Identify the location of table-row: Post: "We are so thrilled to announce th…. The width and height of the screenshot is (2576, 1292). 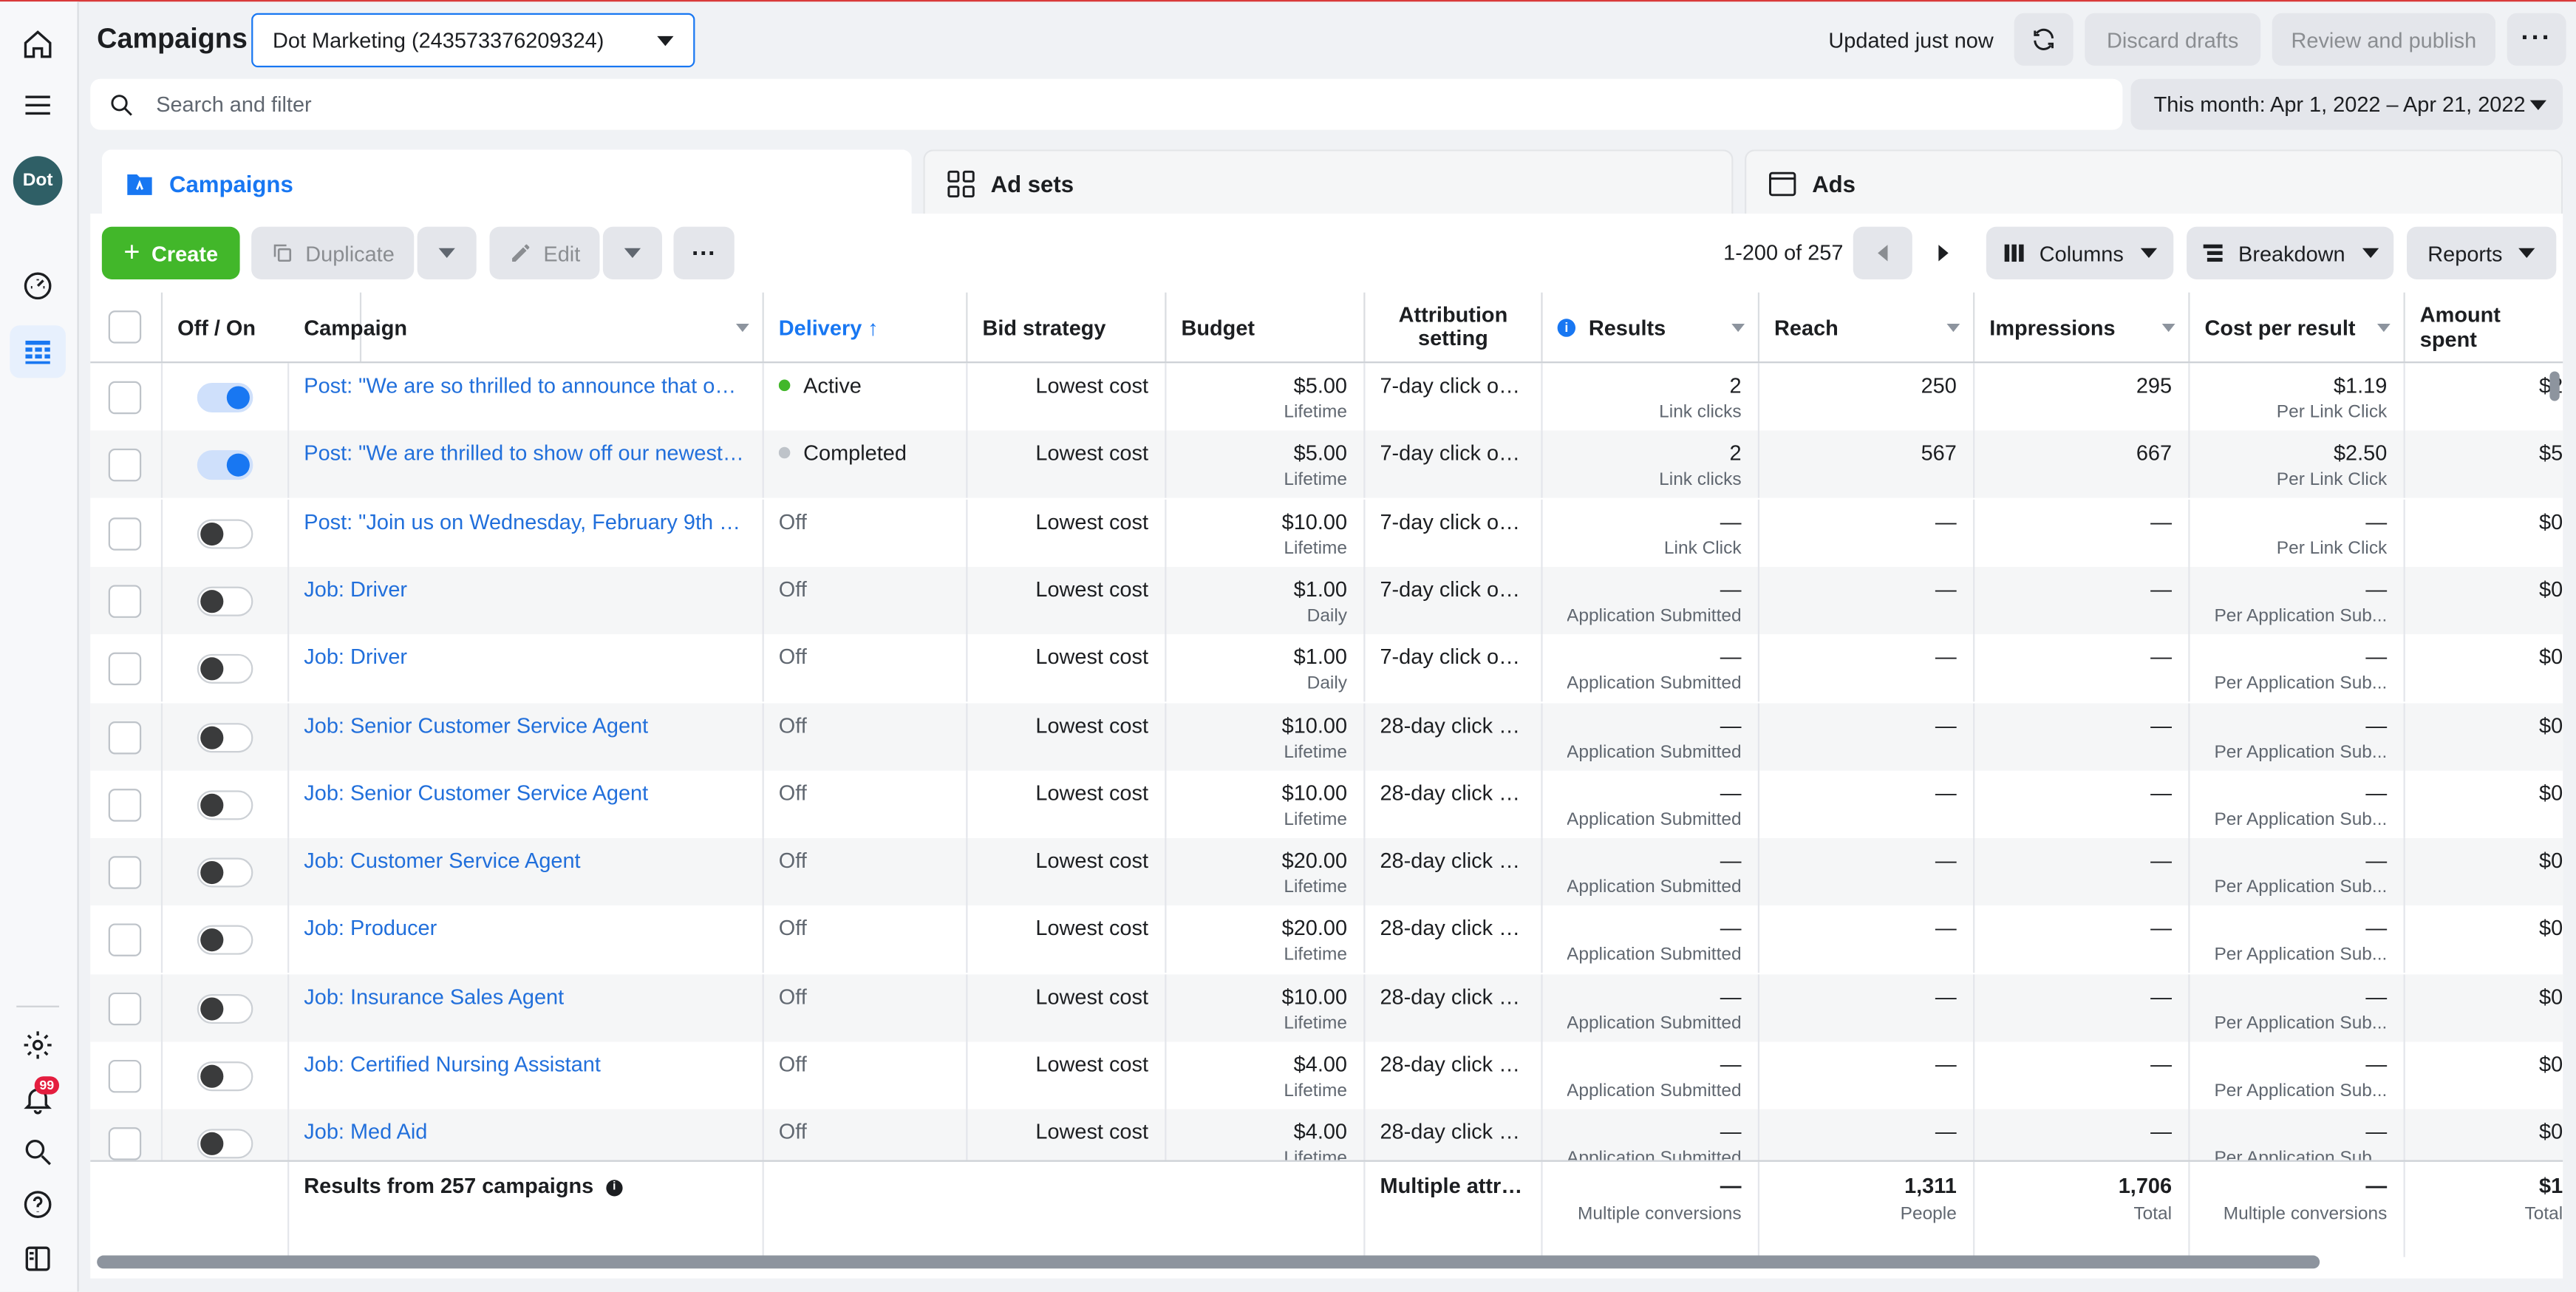
(1326, 397).